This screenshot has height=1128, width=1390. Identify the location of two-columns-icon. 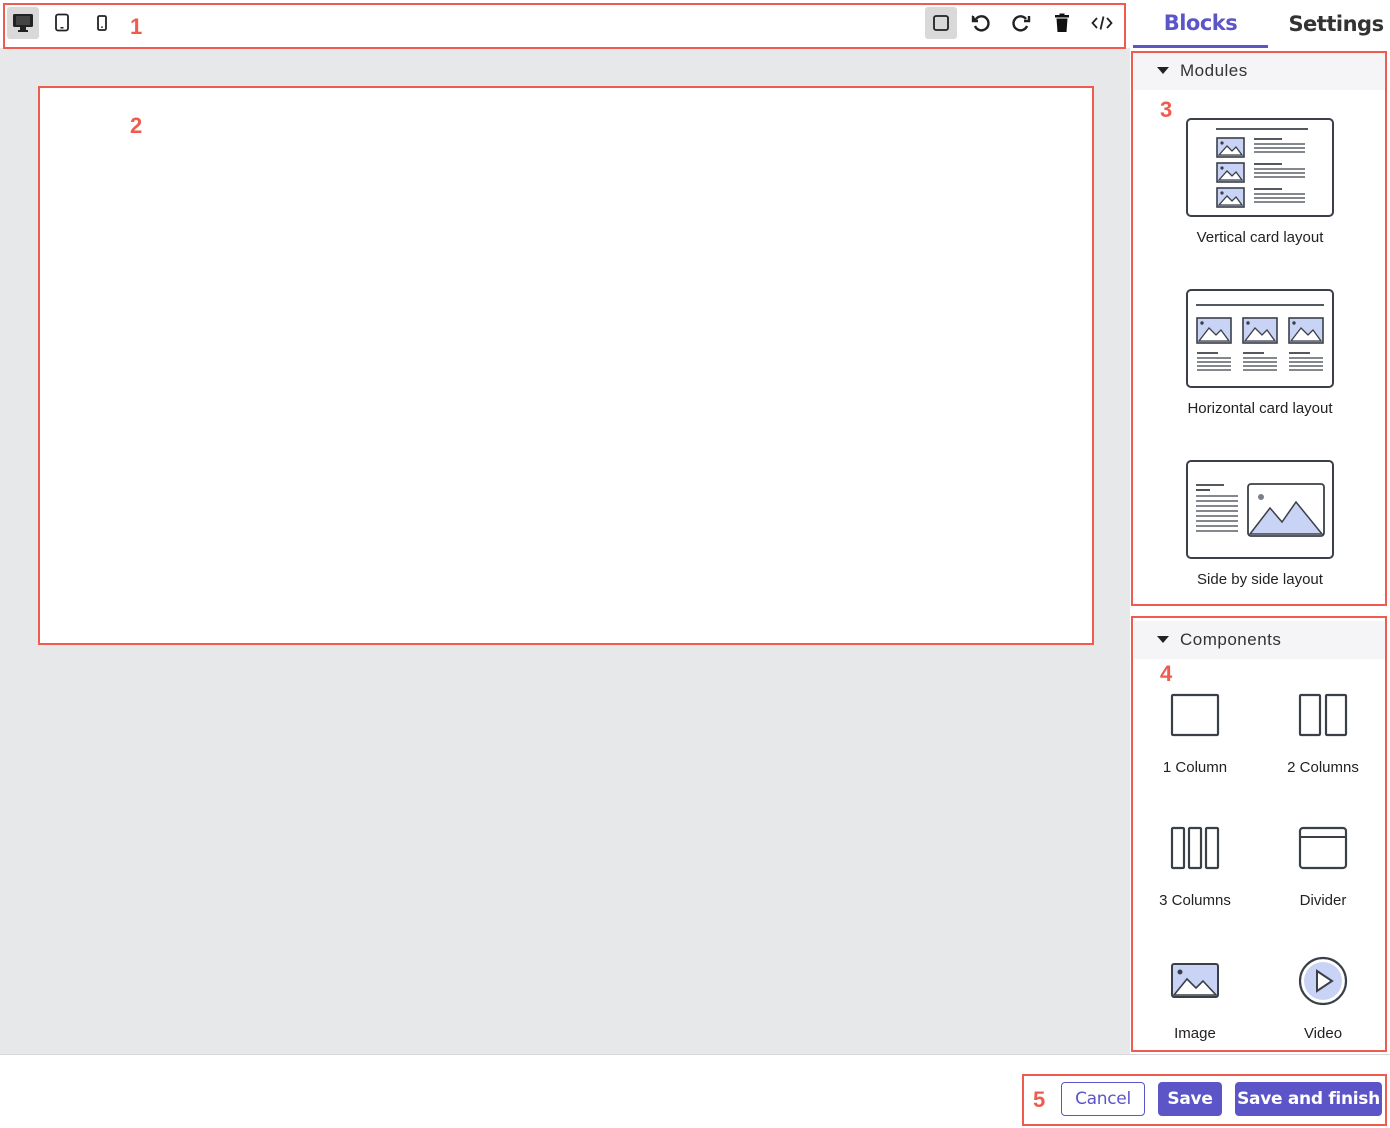
(1323, 715).